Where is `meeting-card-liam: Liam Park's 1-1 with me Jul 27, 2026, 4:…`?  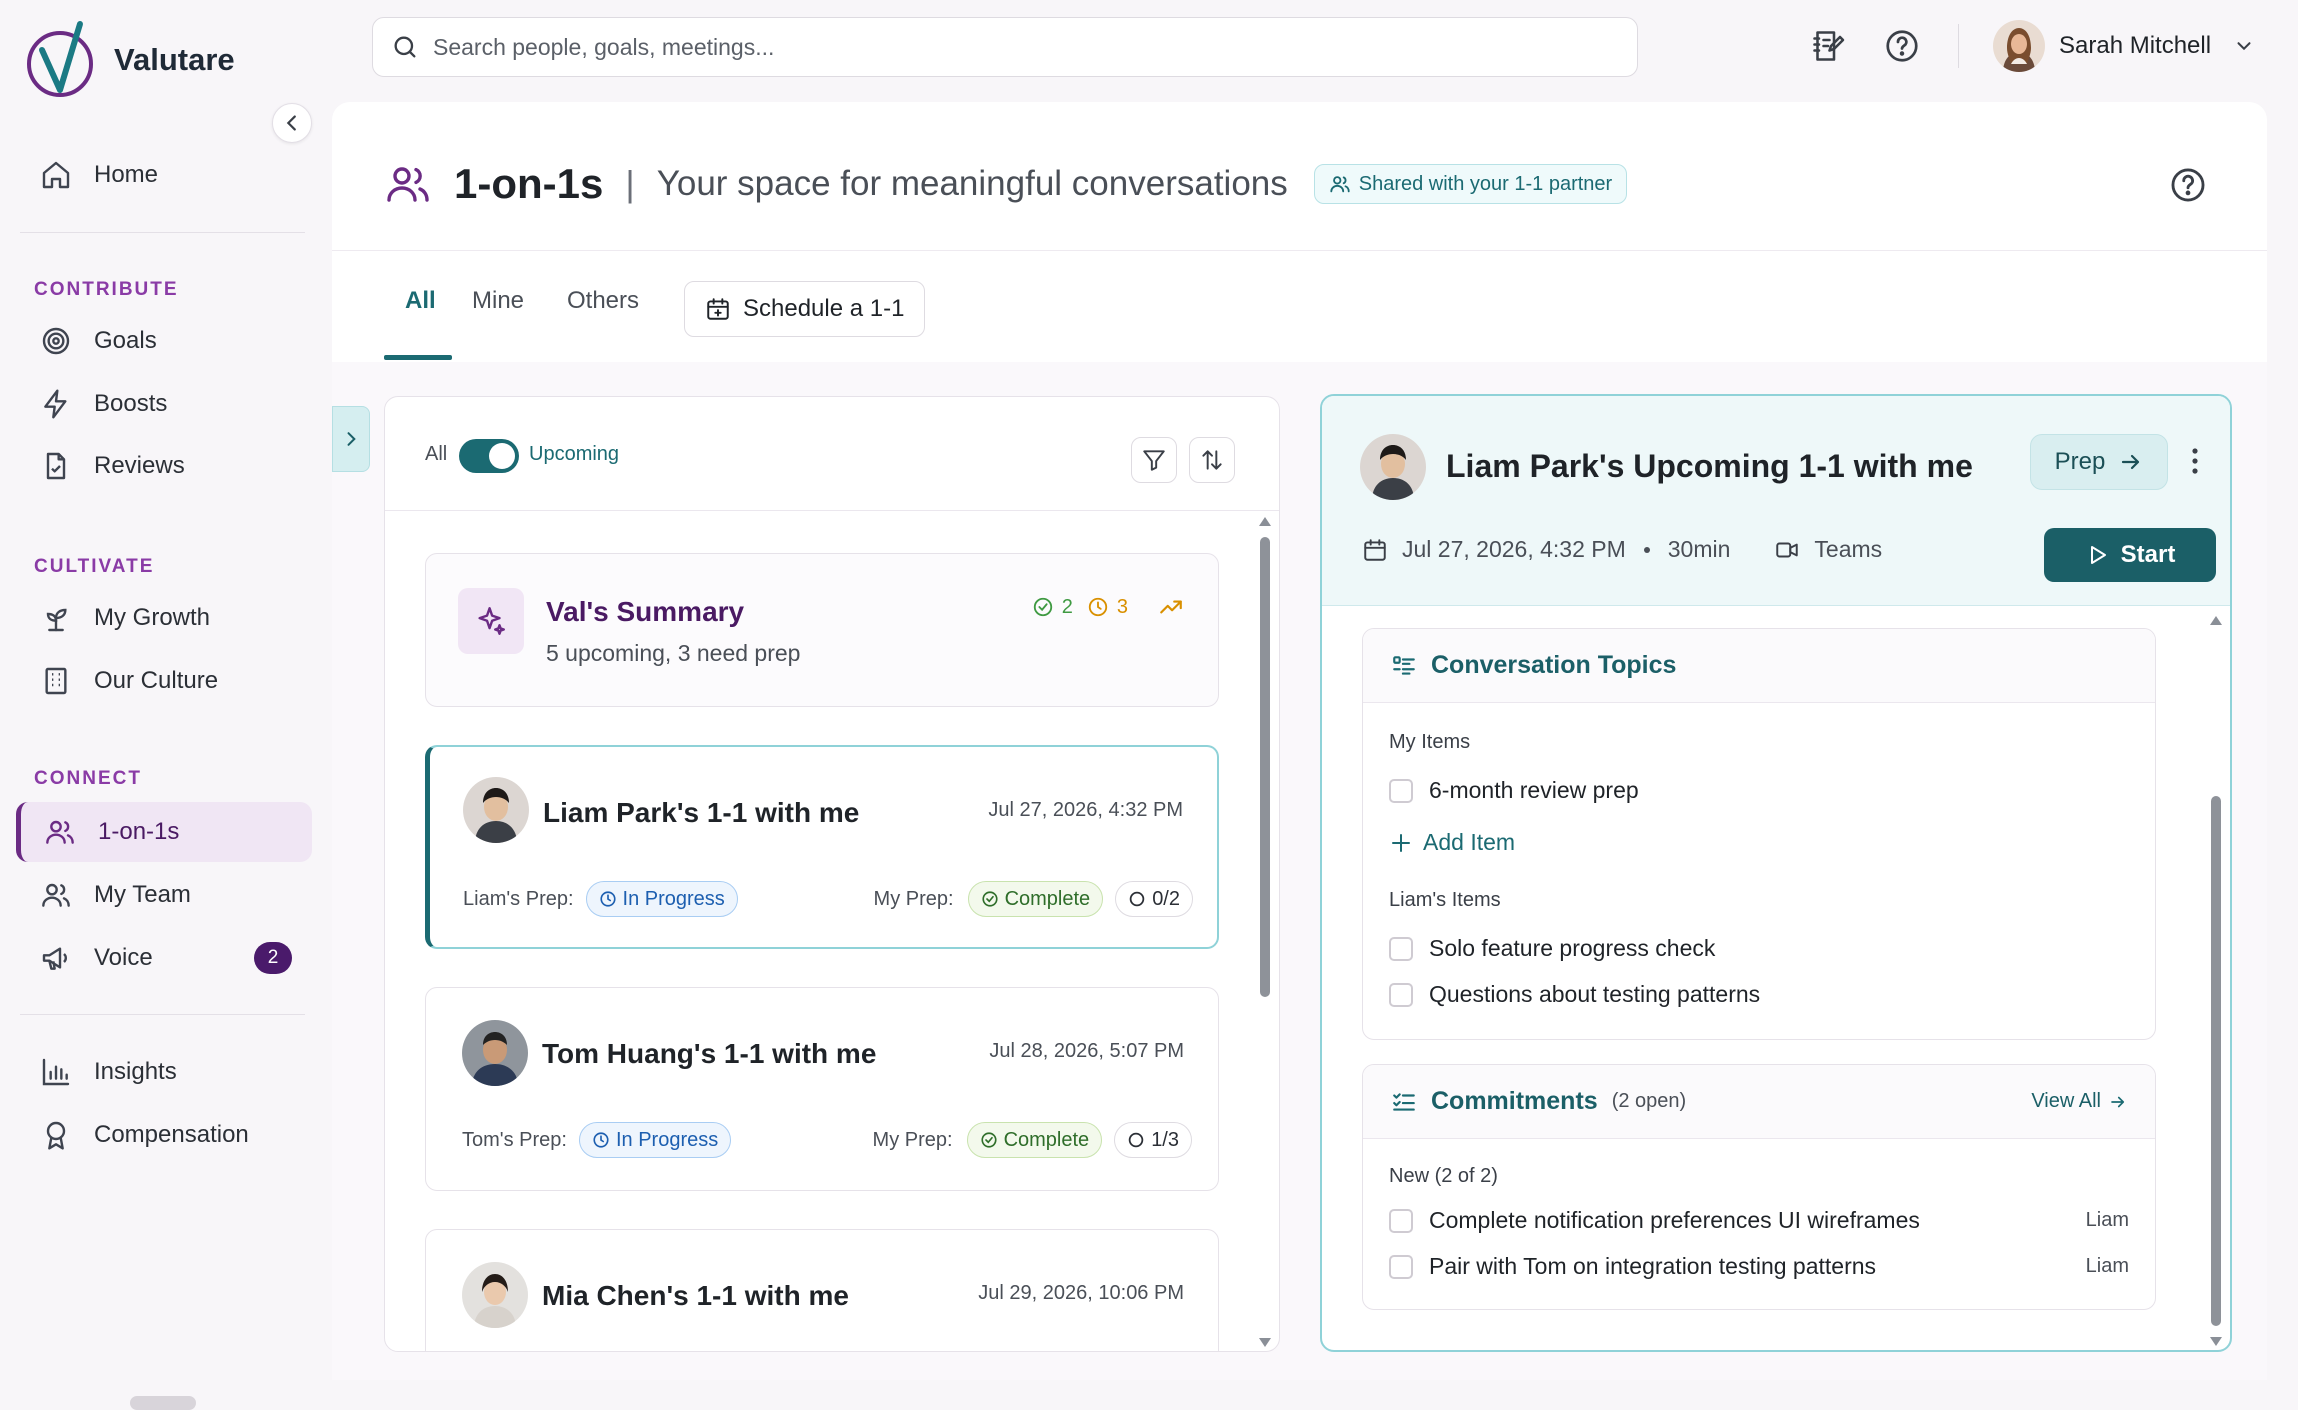 meeting-card-liam: Liam Park's 1-1 with me Jul 27, 2026, 4:… is located at coordinates (822, 847).